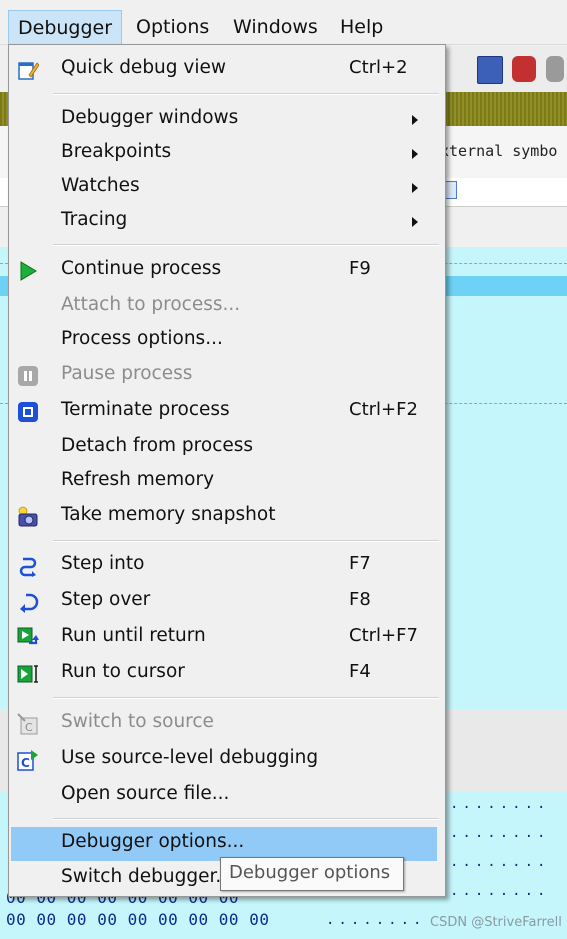 The image size is (567, 939). I want to click on menu-item-detach-from-process: Detach from process, so click(227, 448).